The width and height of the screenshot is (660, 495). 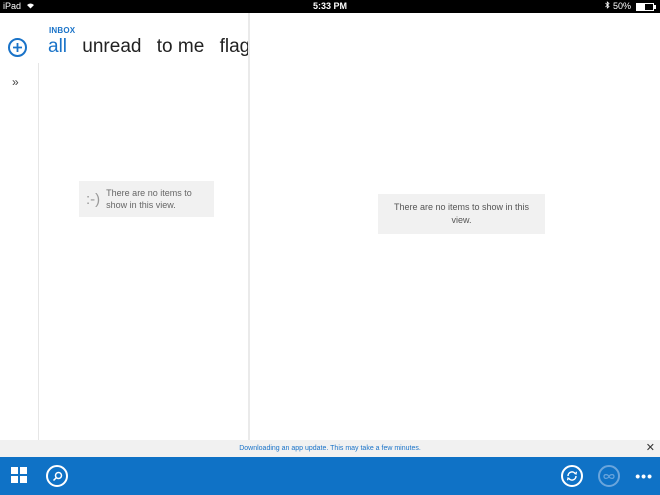 I want to click on offline-button, so click(x=609, y=476).